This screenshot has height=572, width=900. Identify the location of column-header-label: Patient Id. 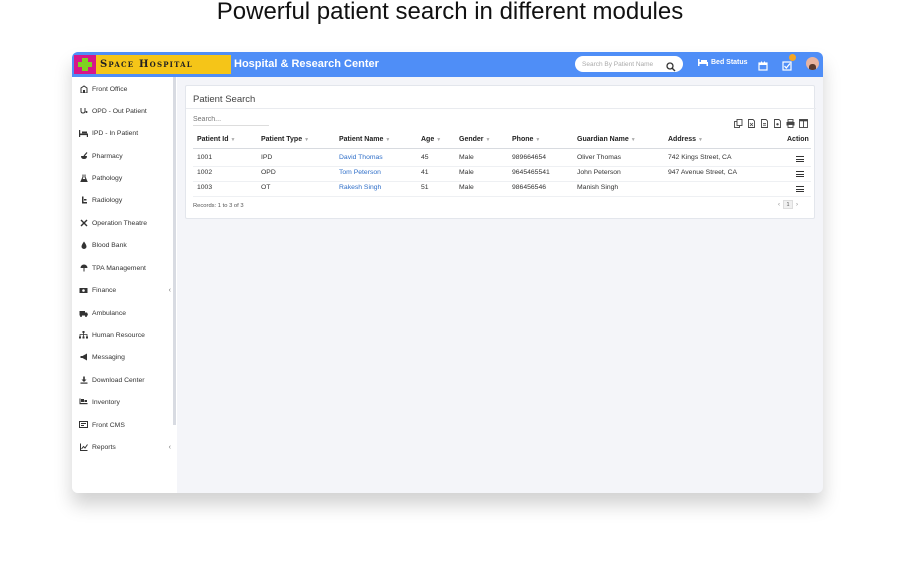
(213, 139).